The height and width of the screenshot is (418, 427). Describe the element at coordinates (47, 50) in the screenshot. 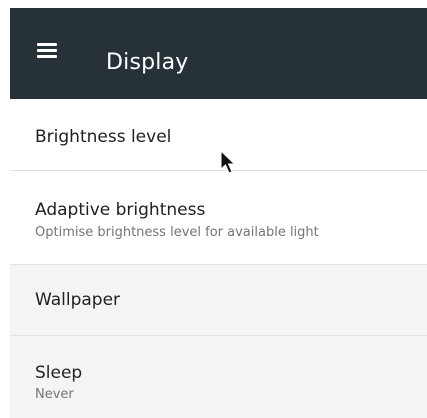

I see `hamburger-menu-icon` at that location.